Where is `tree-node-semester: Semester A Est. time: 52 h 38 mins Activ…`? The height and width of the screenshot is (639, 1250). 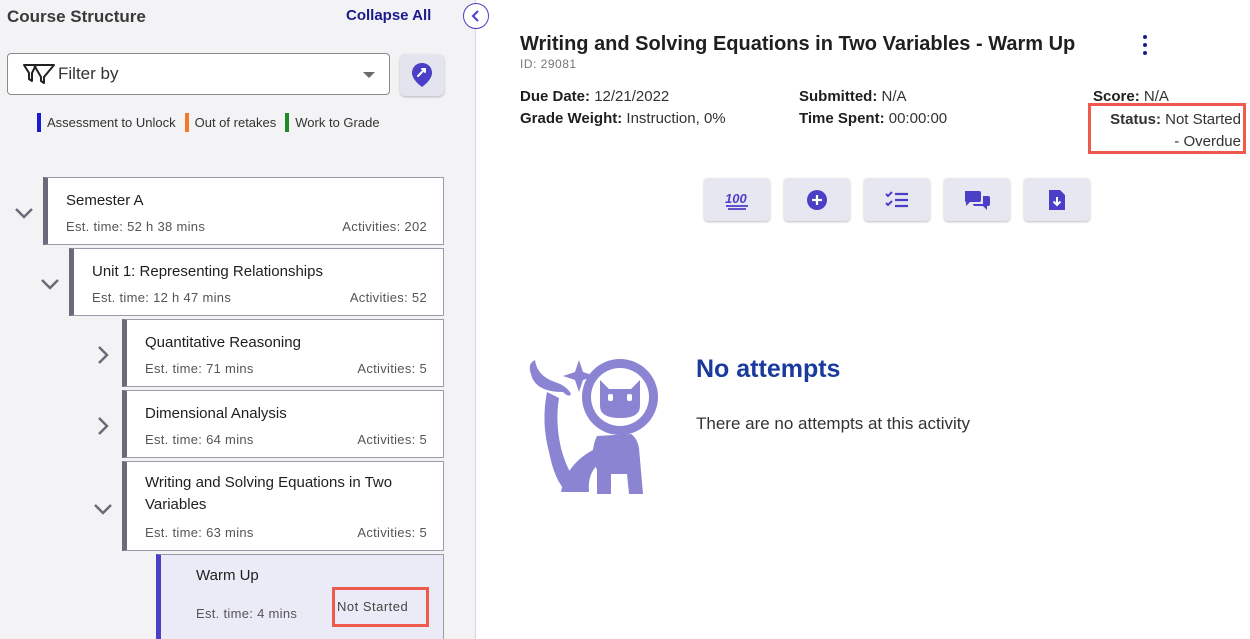 tree-node-semester: Semester A Est. time: 52 h 38 mins Activ… is located at coordinates (243, 211).